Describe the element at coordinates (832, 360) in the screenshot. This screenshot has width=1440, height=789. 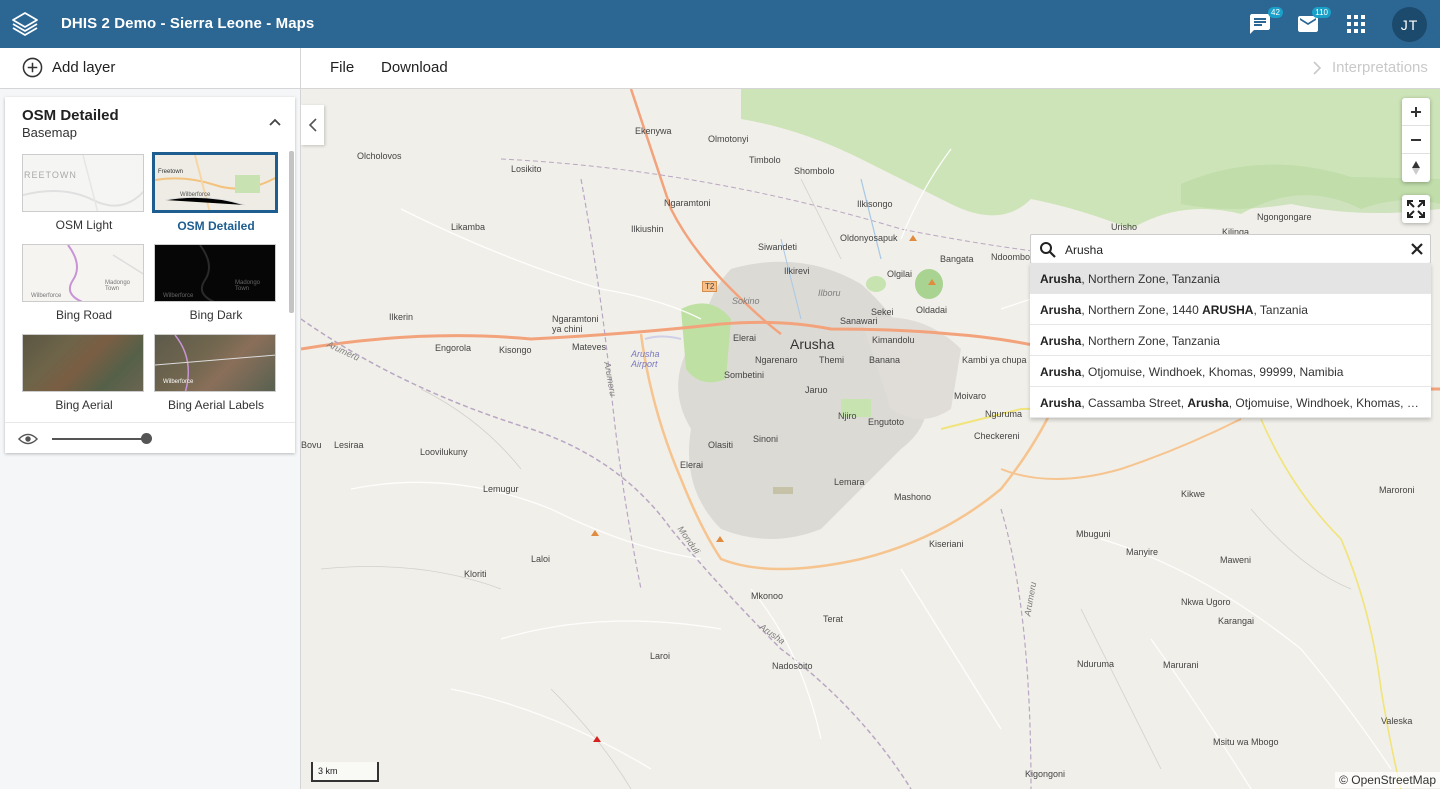
I see `map-label: Themi` at that location.